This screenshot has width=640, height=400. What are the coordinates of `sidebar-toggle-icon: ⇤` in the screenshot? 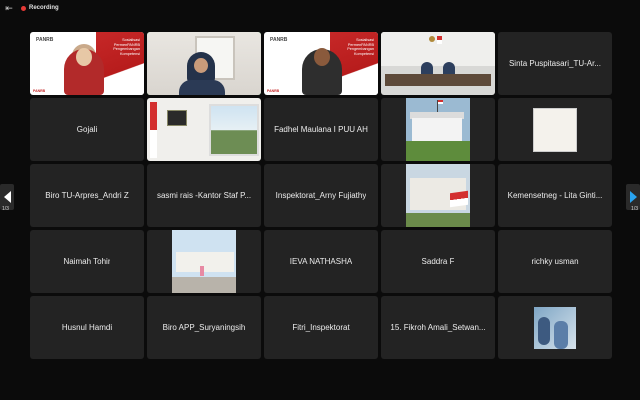 It's located at (9, 8).